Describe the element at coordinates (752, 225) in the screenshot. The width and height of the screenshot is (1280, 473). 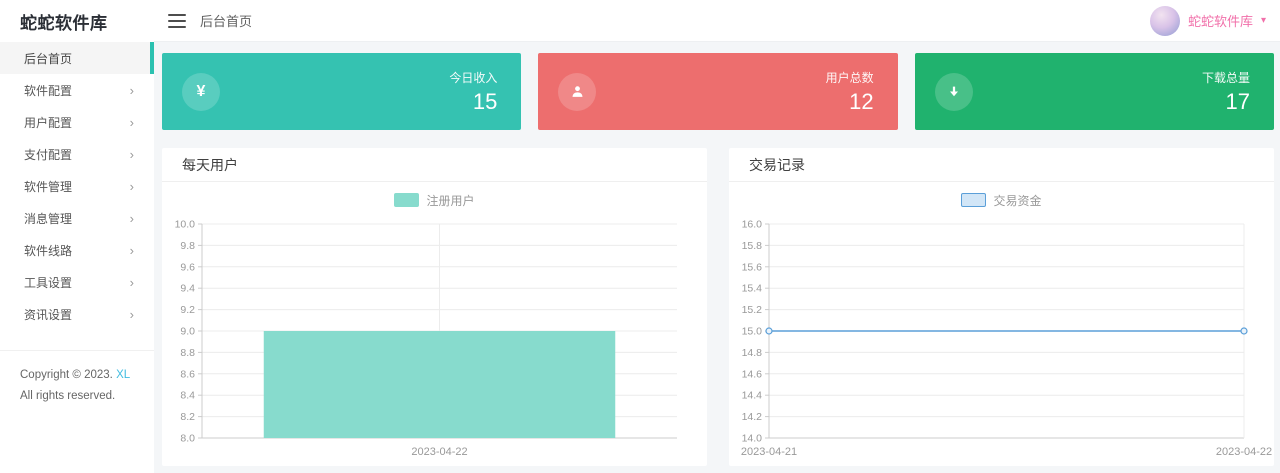
I see `svg-text: 16.0` at that location.